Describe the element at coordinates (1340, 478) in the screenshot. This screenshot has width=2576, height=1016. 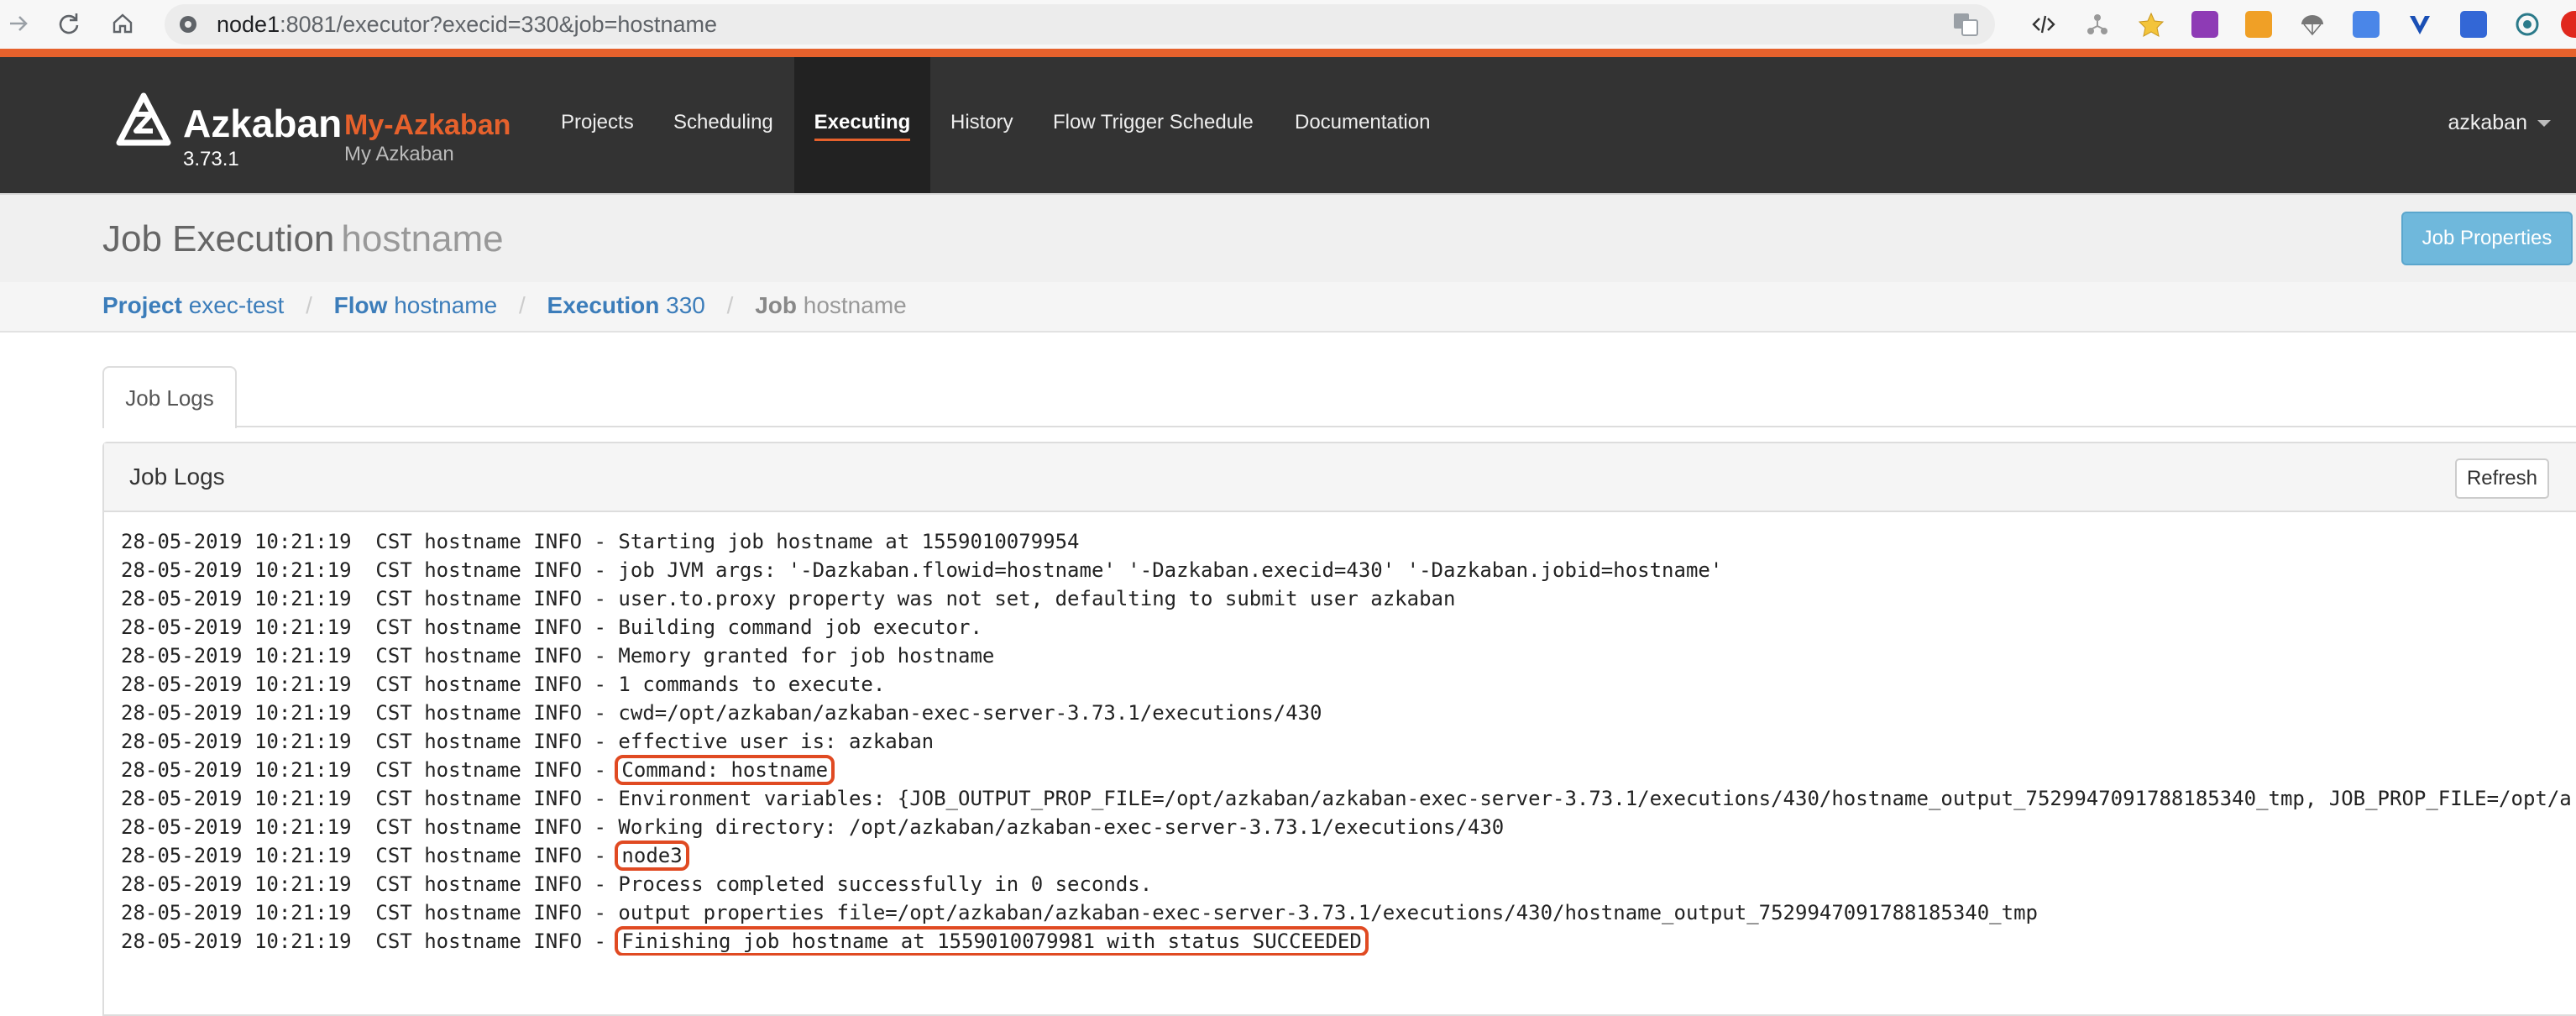
I see `panel-header: Job Logs Refresh` at that location.